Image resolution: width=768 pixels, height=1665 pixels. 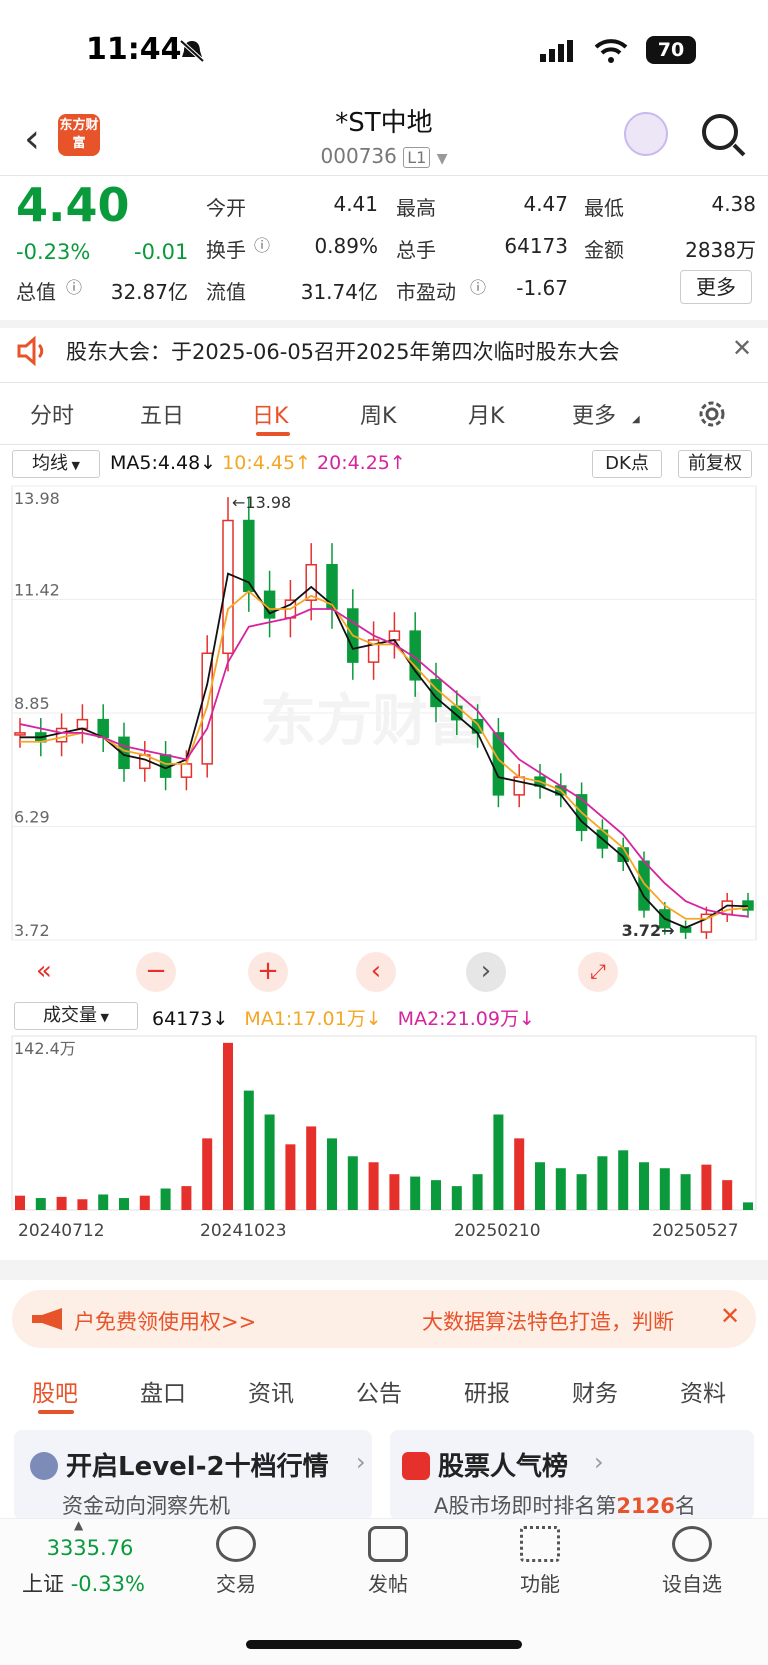 What do you see at coordinates (32, 930) in the screenshot?
I see `y-tick-label: 3.72` at bounding box center [32, 930].